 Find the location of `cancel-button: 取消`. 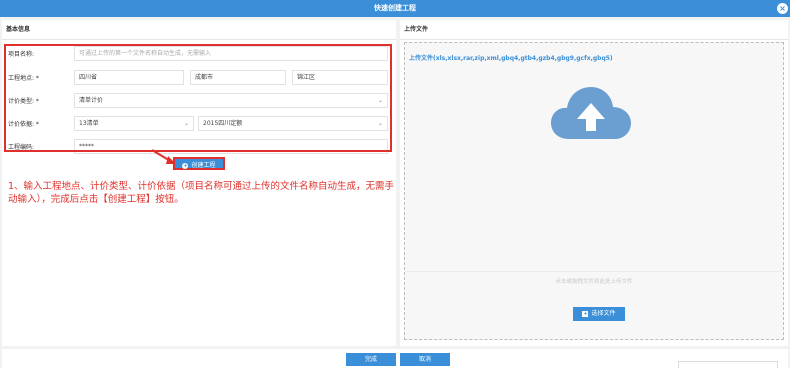

cancel-button: 取消 is located at coordinates (425, 359).